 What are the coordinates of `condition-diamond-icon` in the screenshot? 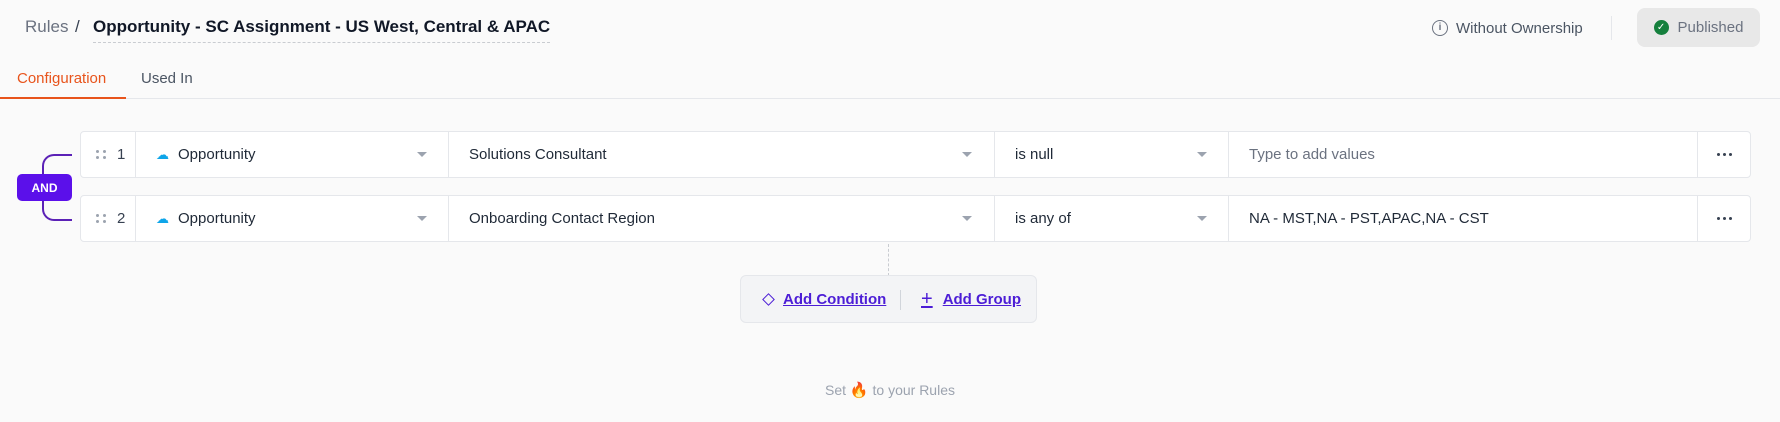 It's located at (768, 299).